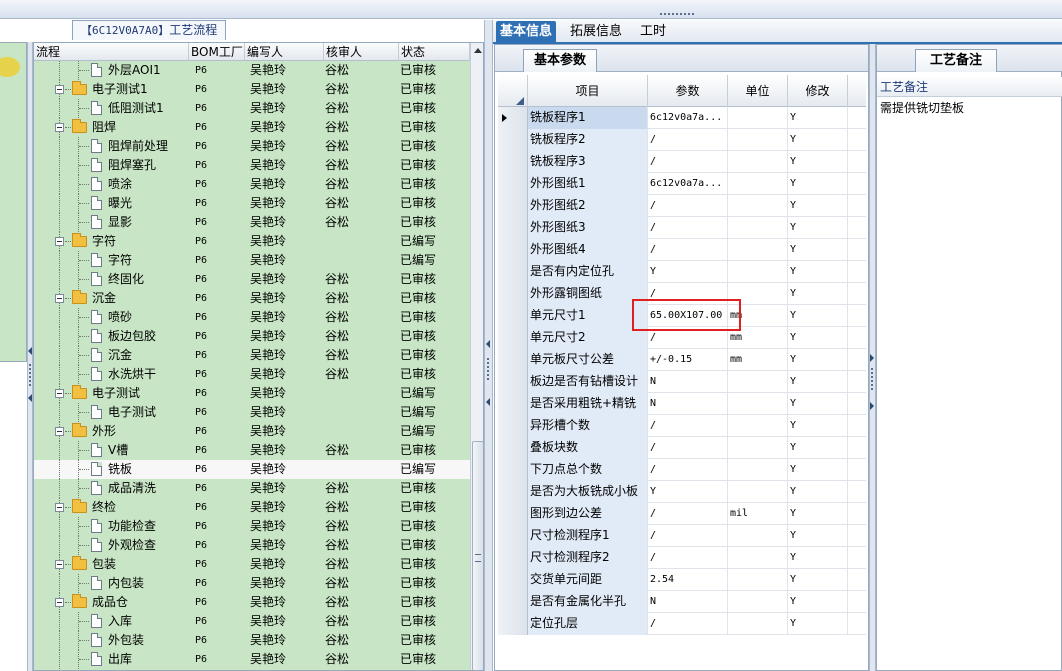  I want to click on param-row: 铣板程序1 6c12v0a7a... Y, so click(682, 118).